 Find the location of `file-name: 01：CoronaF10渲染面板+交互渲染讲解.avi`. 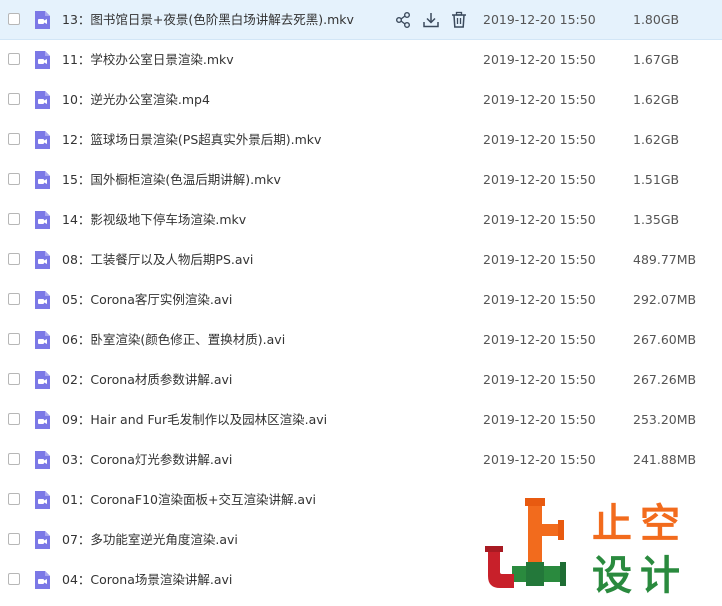

file-name: 01：CoronaF10渲染面板+交互渲染讲解.avi is located at coordinates (189, 500).